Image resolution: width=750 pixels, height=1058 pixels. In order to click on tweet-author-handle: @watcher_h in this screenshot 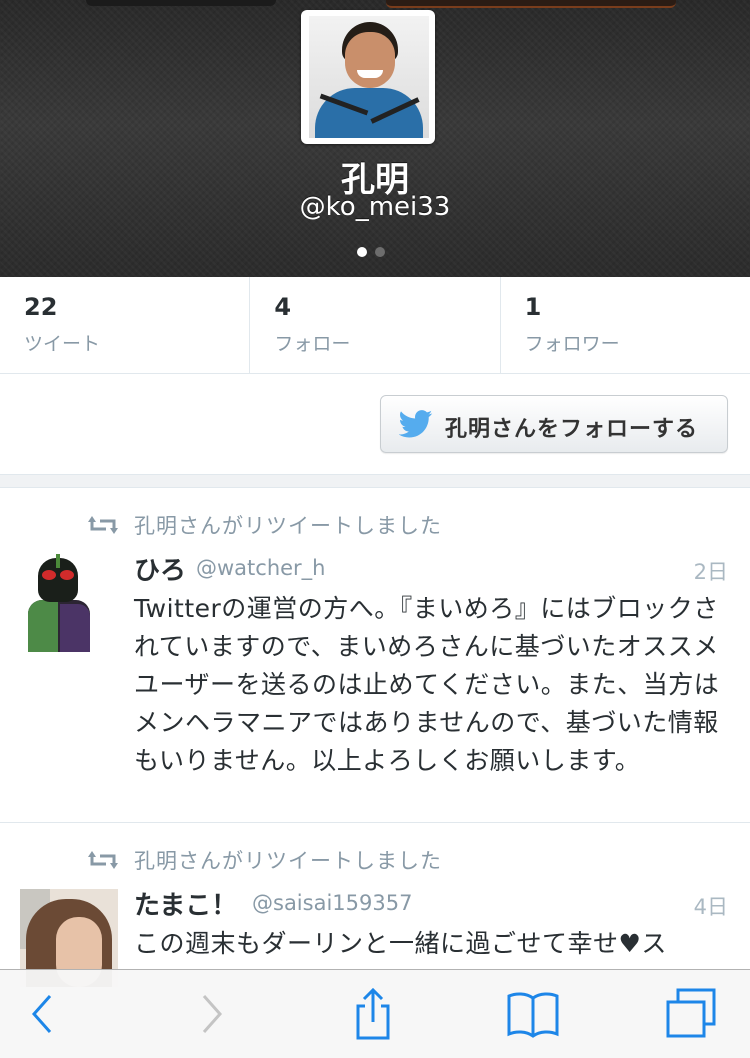, I will do `click(261, 568)`.